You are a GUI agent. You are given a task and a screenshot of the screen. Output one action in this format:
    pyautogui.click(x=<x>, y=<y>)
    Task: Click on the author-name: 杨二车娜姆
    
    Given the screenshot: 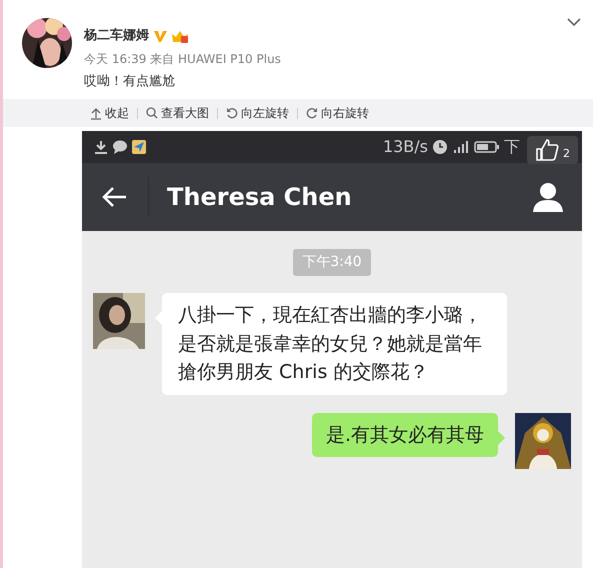 What is the action you would take?
    pyautogui.click(x=116, y=36)
    